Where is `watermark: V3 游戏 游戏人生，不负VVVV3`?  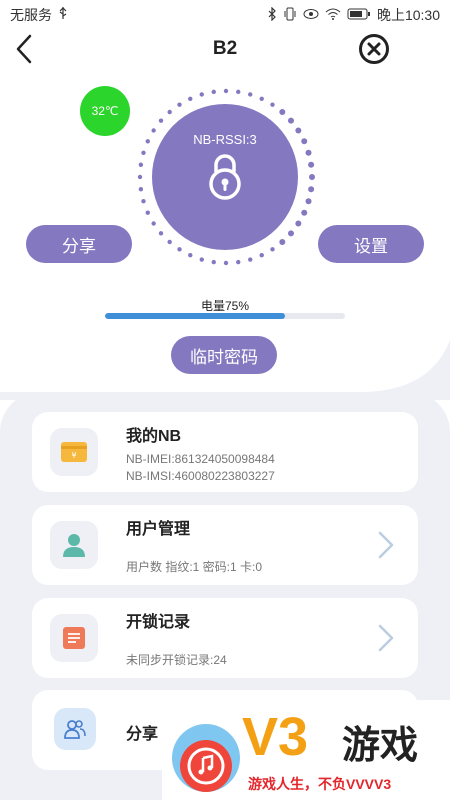
watermark: V3 游戏 游戏人生，不负VVVV3 is located at coordinates (306, 750).